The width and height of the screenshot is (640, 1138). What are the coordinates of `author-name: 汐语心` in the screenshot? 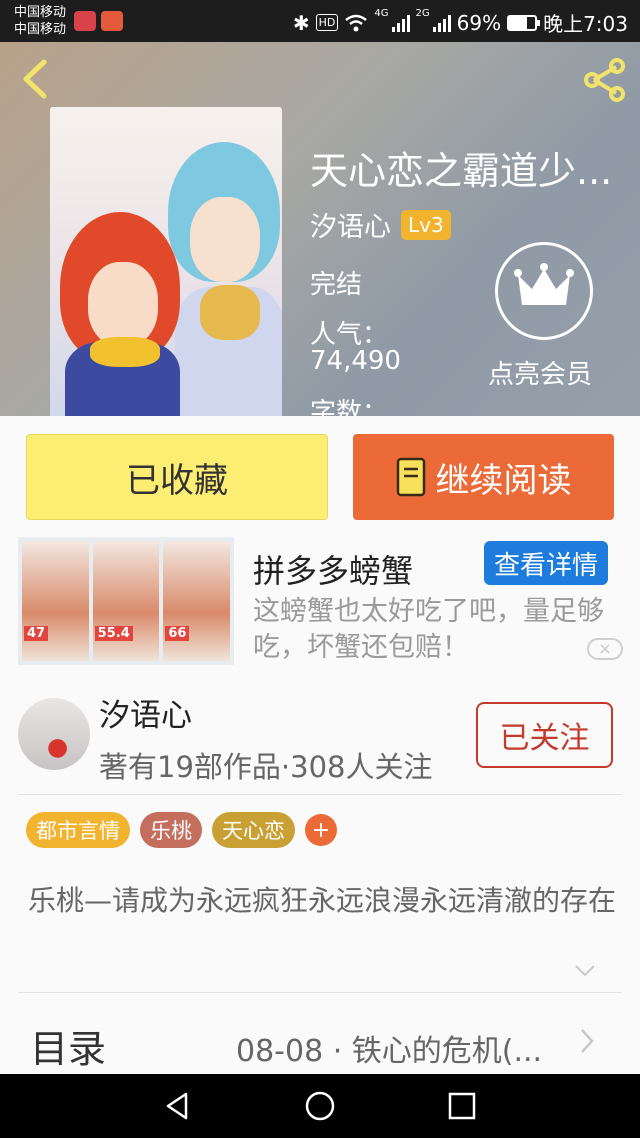 It's located at (350, 224).